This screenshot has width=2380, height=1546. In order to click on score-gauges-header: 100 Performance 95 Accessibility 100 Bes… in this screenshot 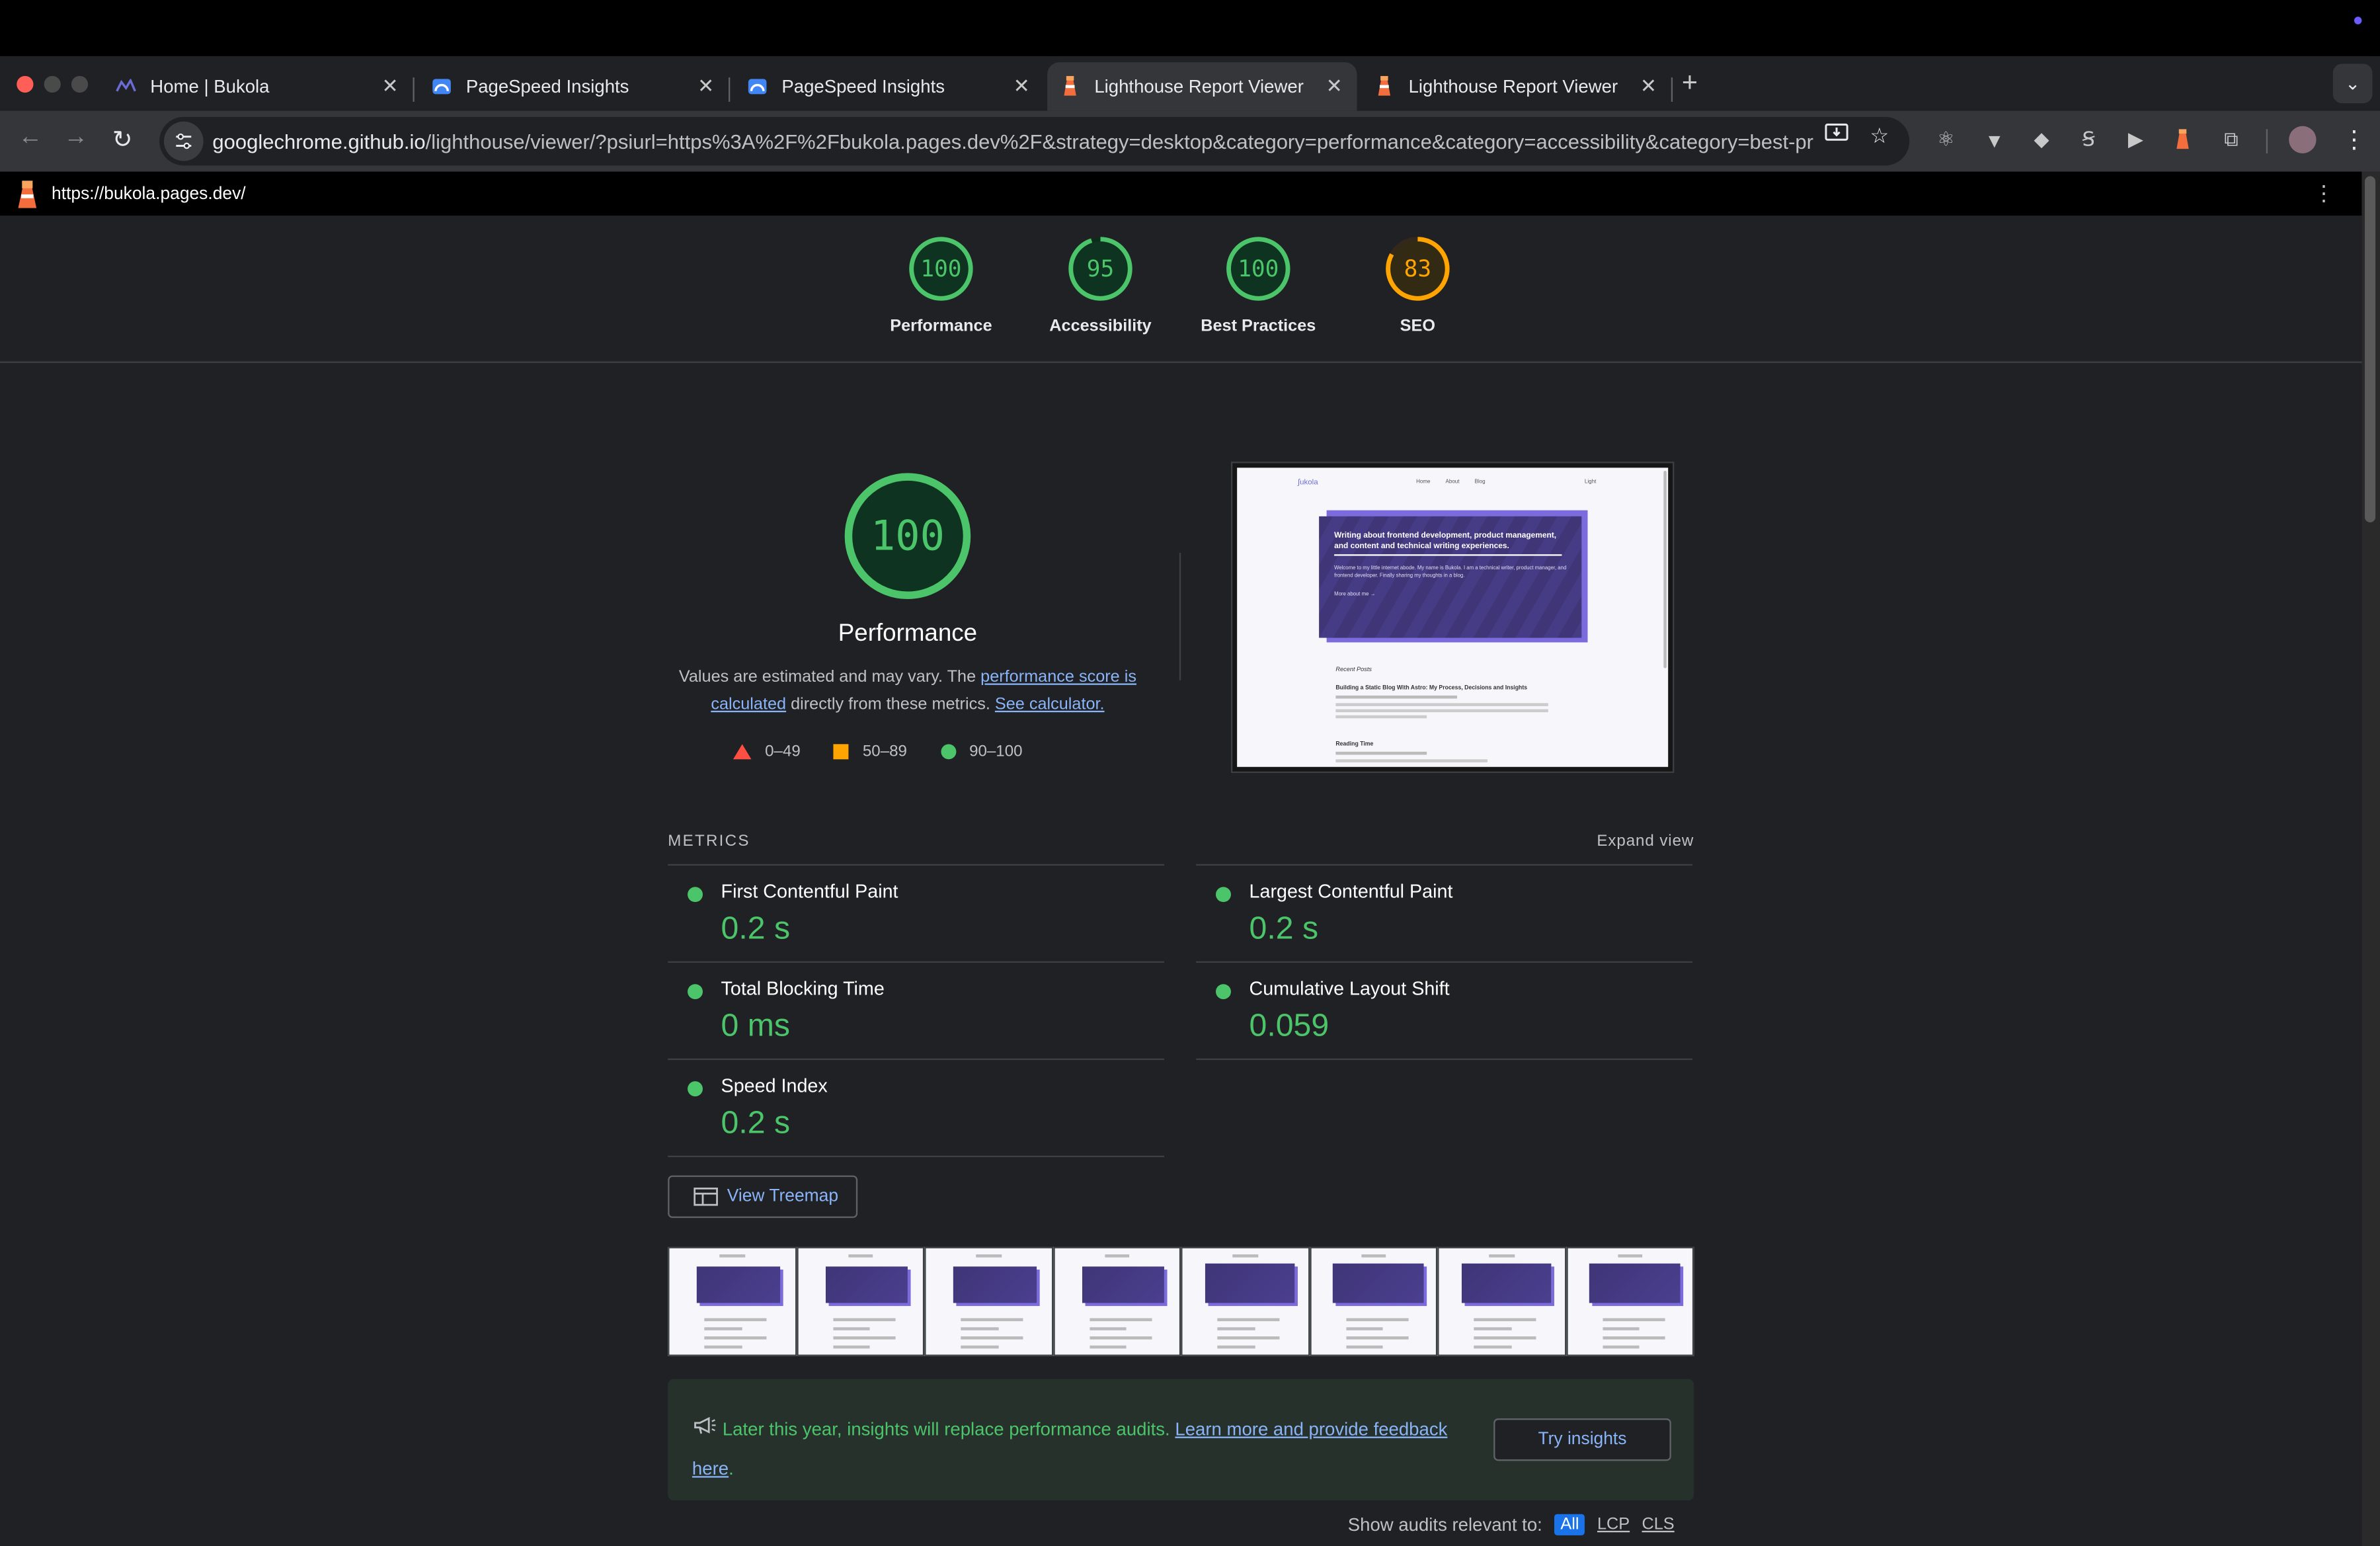, I will do `click(1181, 289)`.